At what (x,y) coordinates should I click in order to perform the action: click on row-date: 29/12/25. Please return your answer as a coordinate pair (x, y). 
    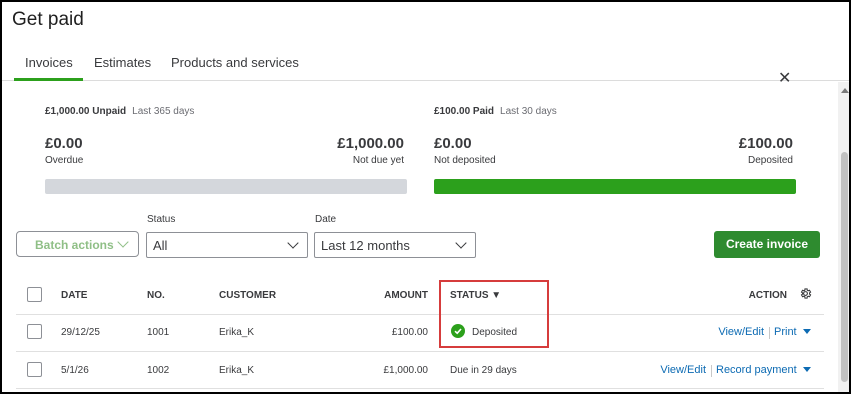
    Looking at the image, I should click on (80, 332).